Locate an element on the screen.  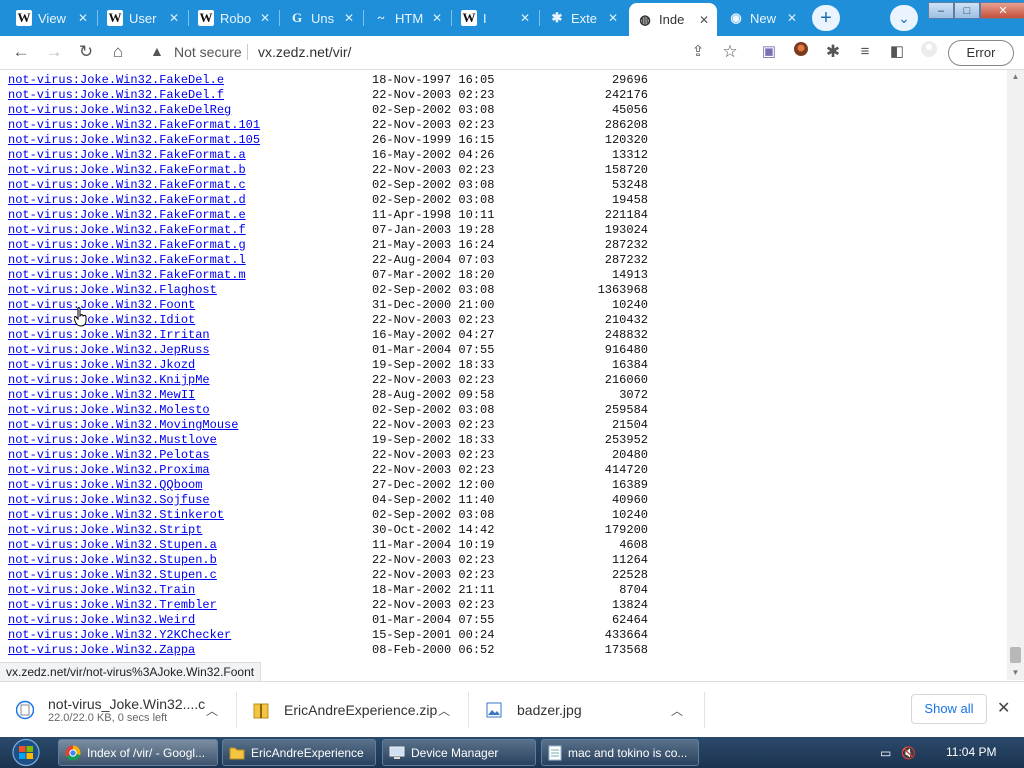
file-link: not-virus:Joke.Win32.Weird is located at coordinates (101, 620).